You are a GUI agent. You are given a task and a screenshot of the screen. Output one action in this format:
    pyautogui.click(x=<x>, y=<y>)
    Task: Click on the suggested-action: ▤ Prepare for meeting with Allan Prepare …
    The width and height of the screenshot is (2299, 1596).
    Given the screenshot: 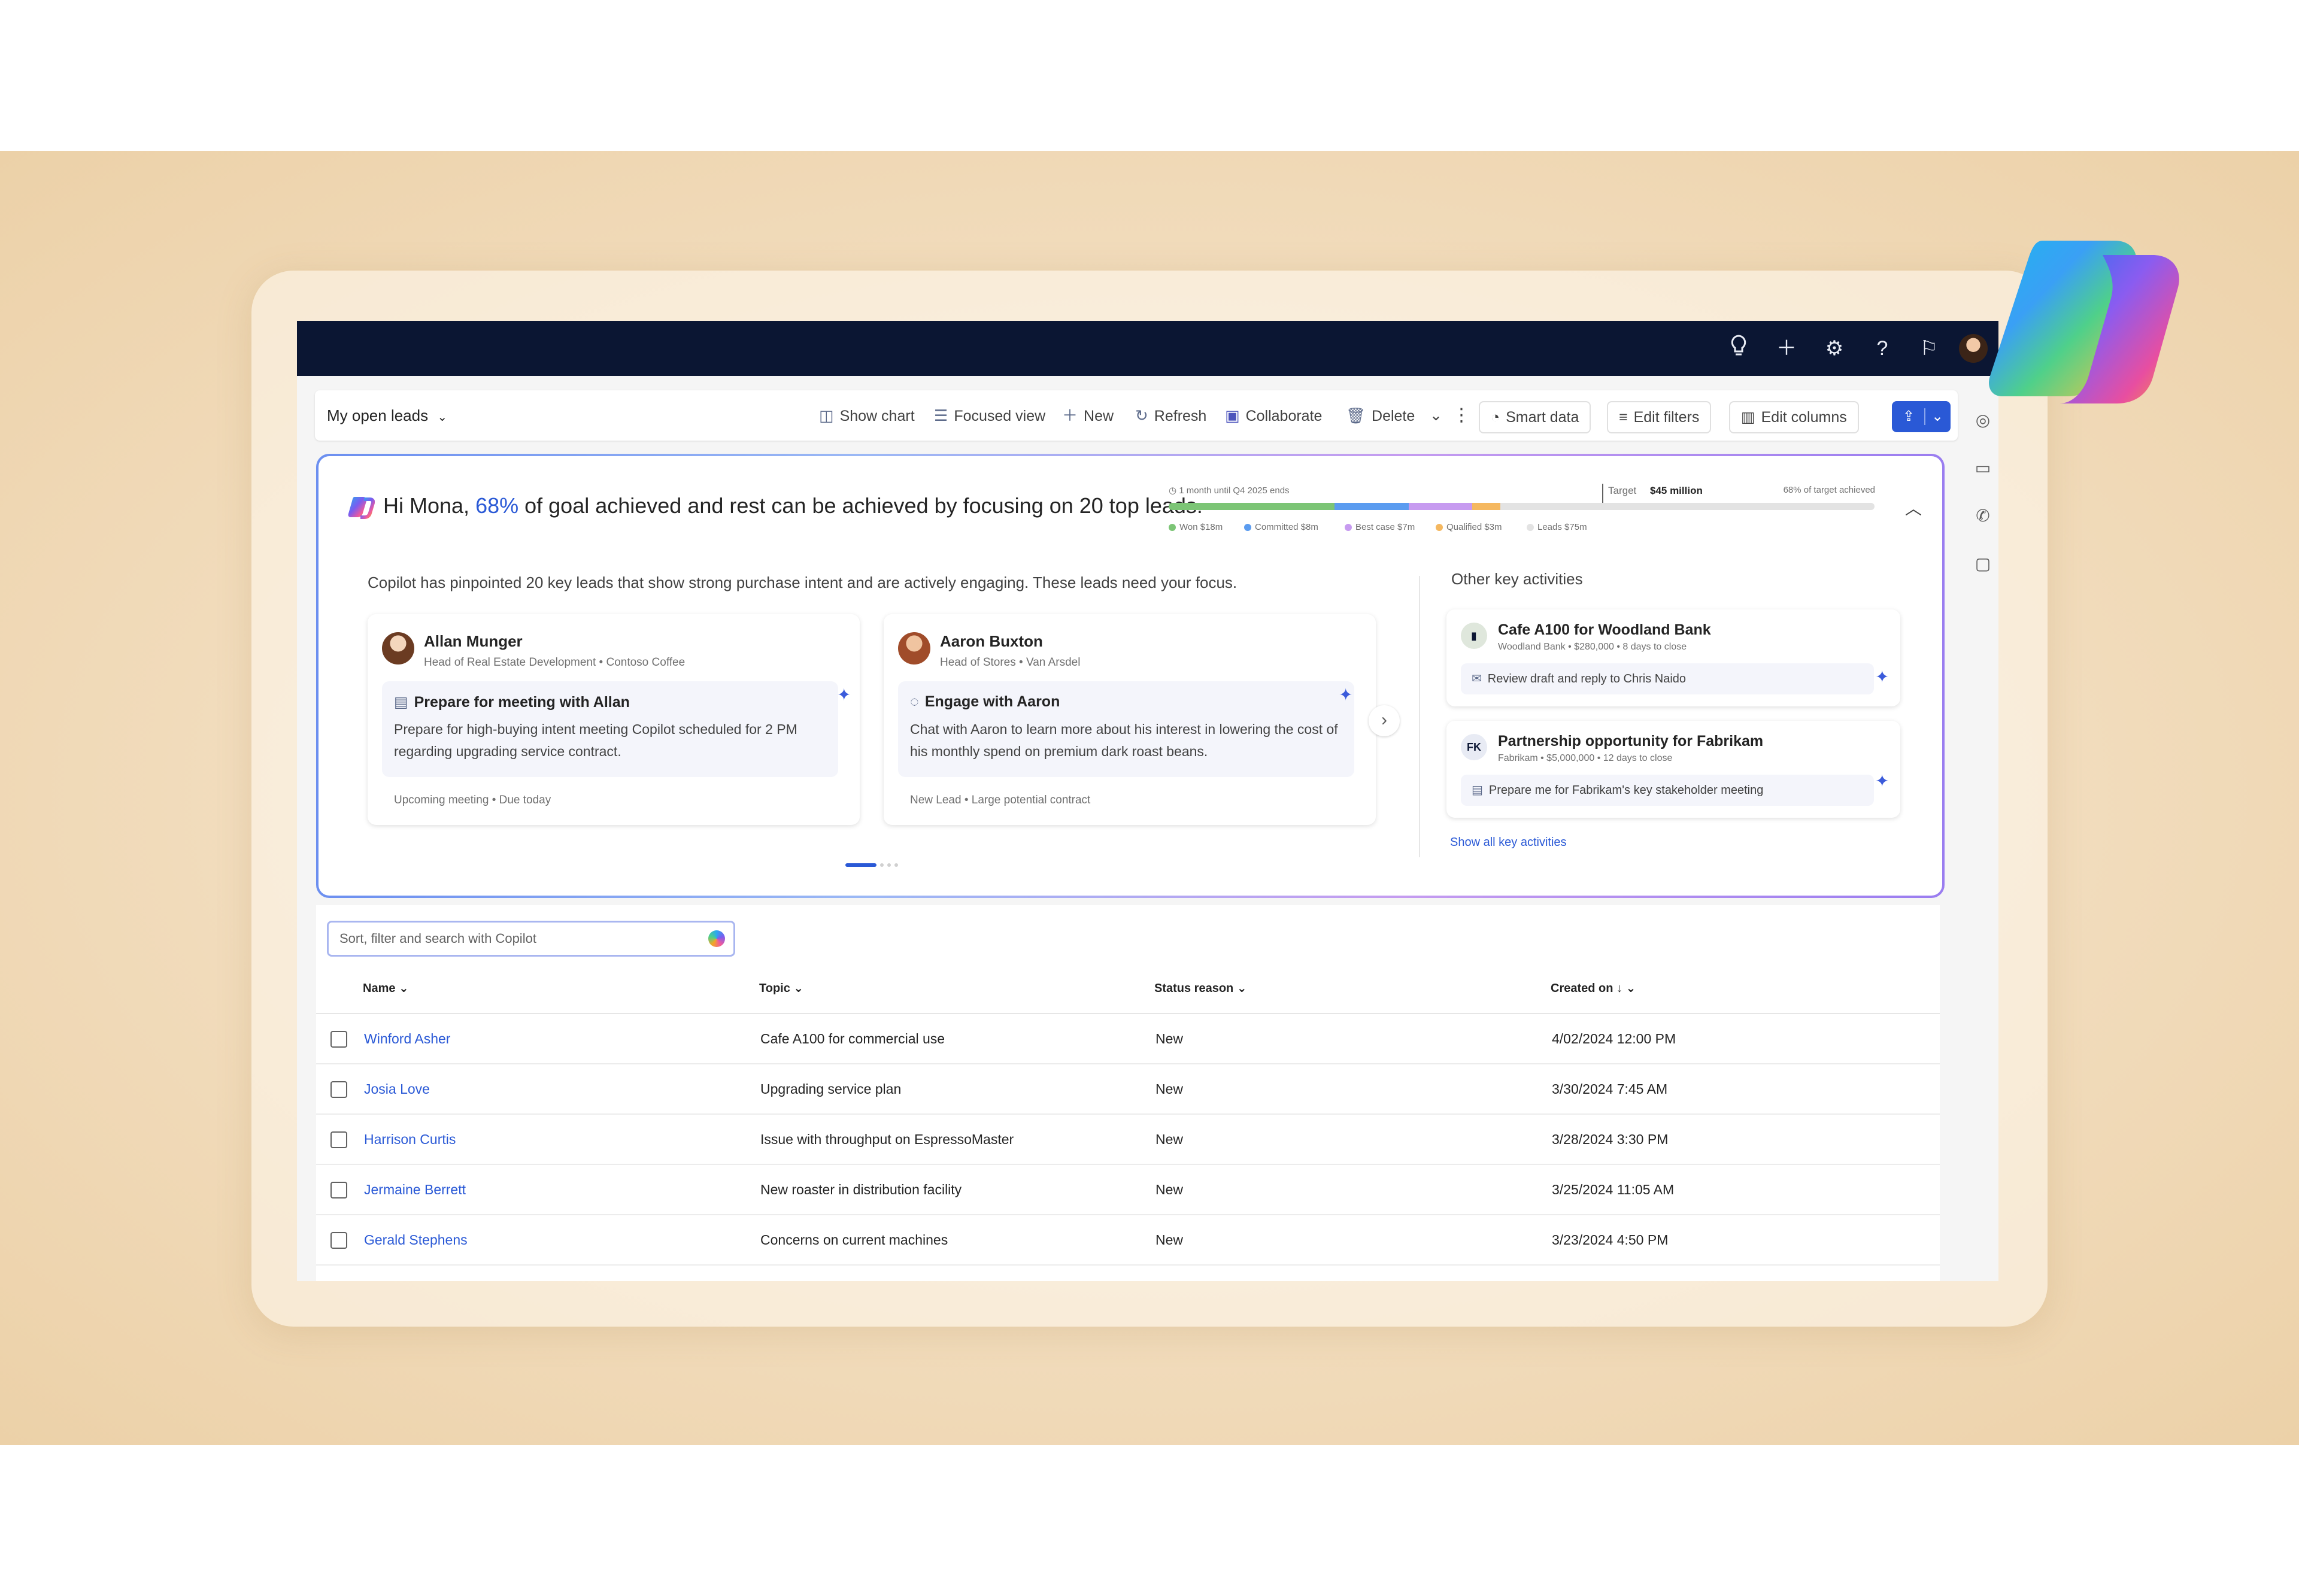 What is the action you would take?
    pyautogui.click(x=610, y=729)
    